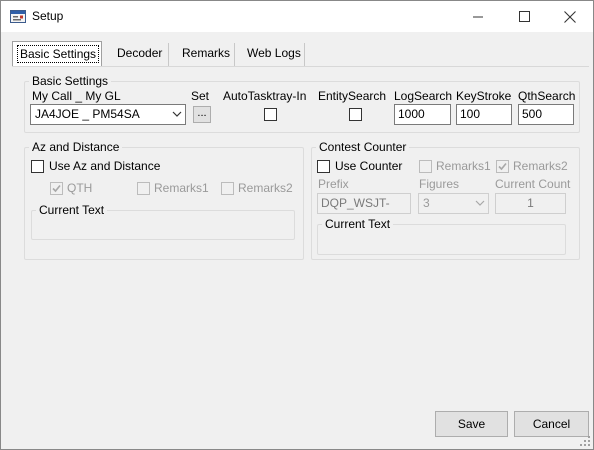 The image size is (594, 450). Describe the element at coordinates (439, 184) in the screenshot. I see `figures-label: Figures` at that location.